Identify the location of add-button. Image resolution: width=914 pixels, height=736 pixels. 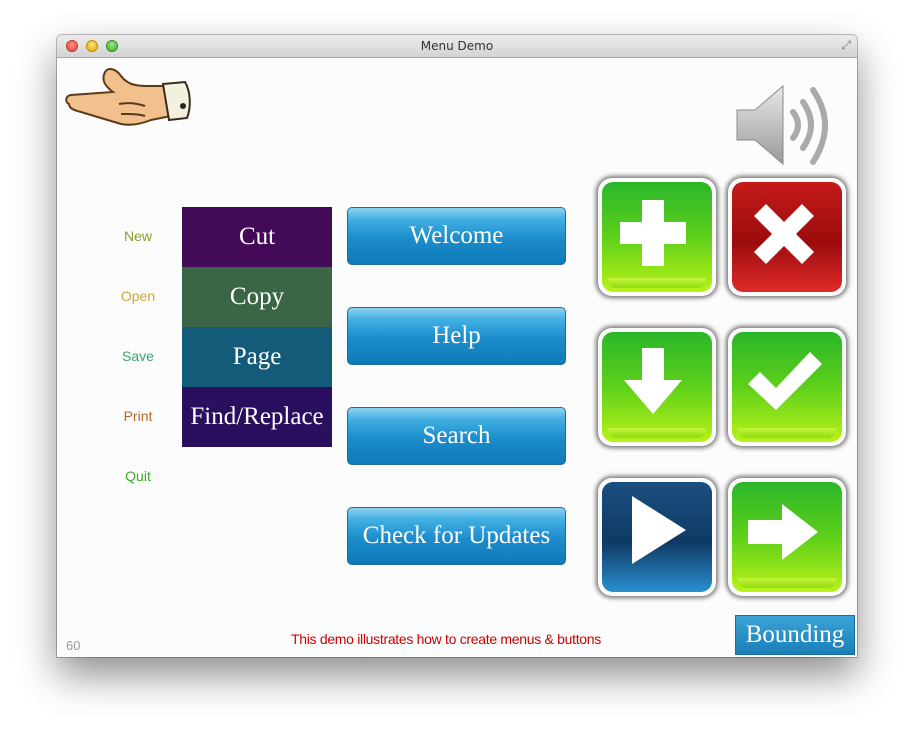
(657, 237).